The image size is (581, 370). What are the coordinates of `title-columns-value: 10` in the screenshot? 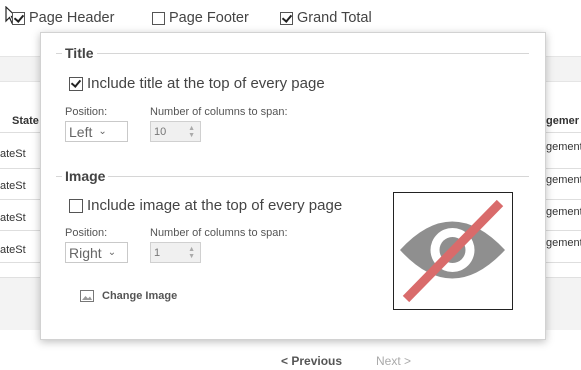 It's located at (160, 131).